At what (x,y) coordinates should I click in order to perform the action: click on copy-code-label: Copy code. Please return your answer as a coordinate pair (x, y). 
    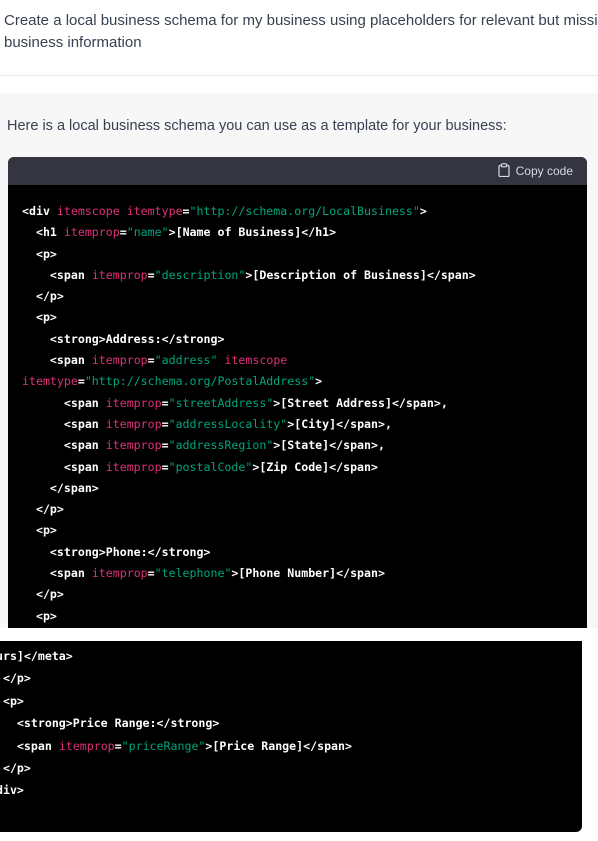
    Looking at the image, I should click on (544, 171).